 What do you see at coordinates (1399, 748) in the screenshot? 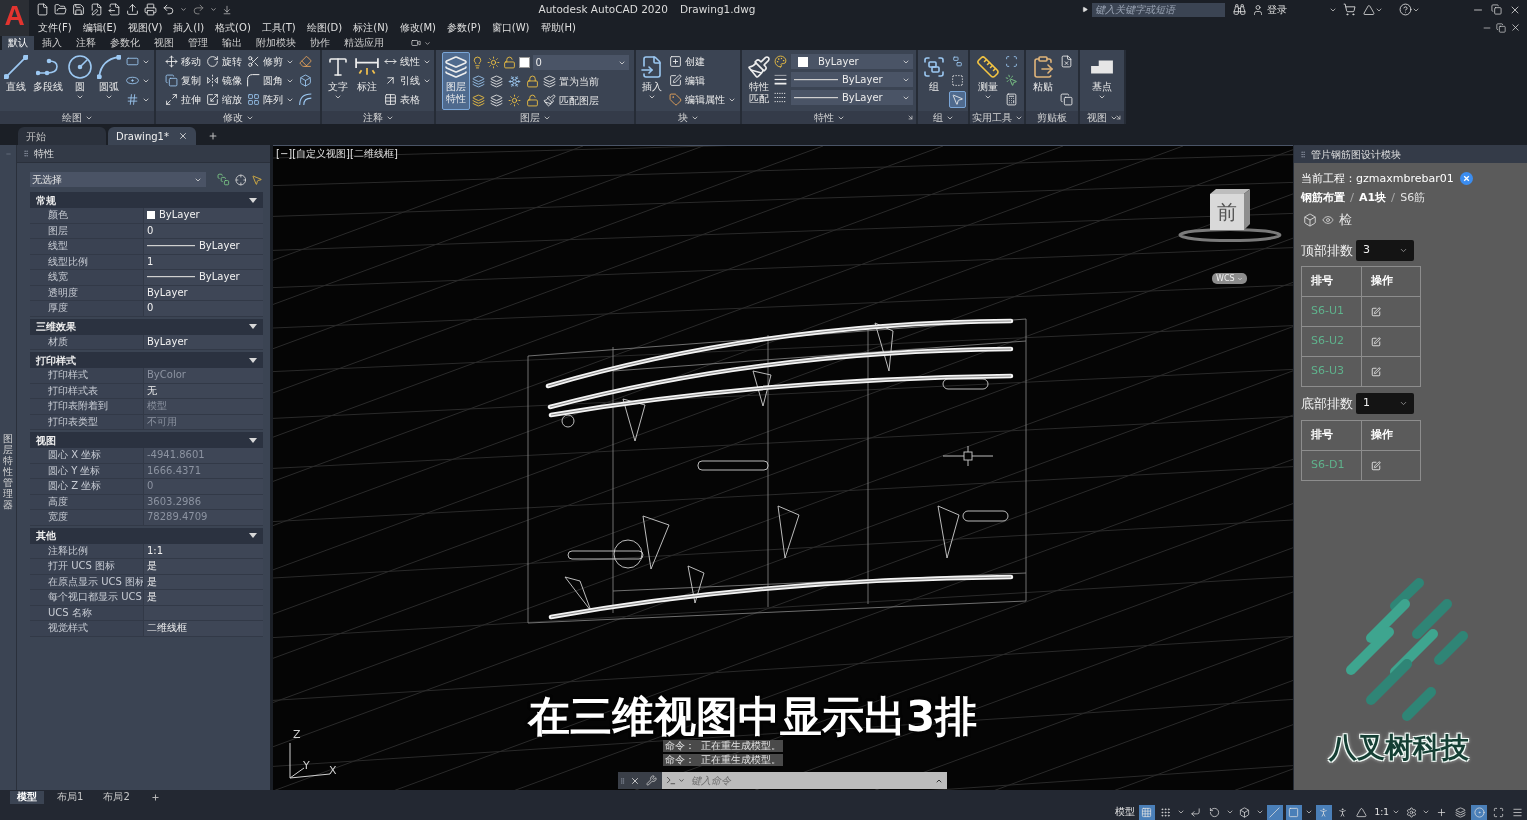
I see `logo-text: 八叉树科技` at bounding box center [1399, 748].